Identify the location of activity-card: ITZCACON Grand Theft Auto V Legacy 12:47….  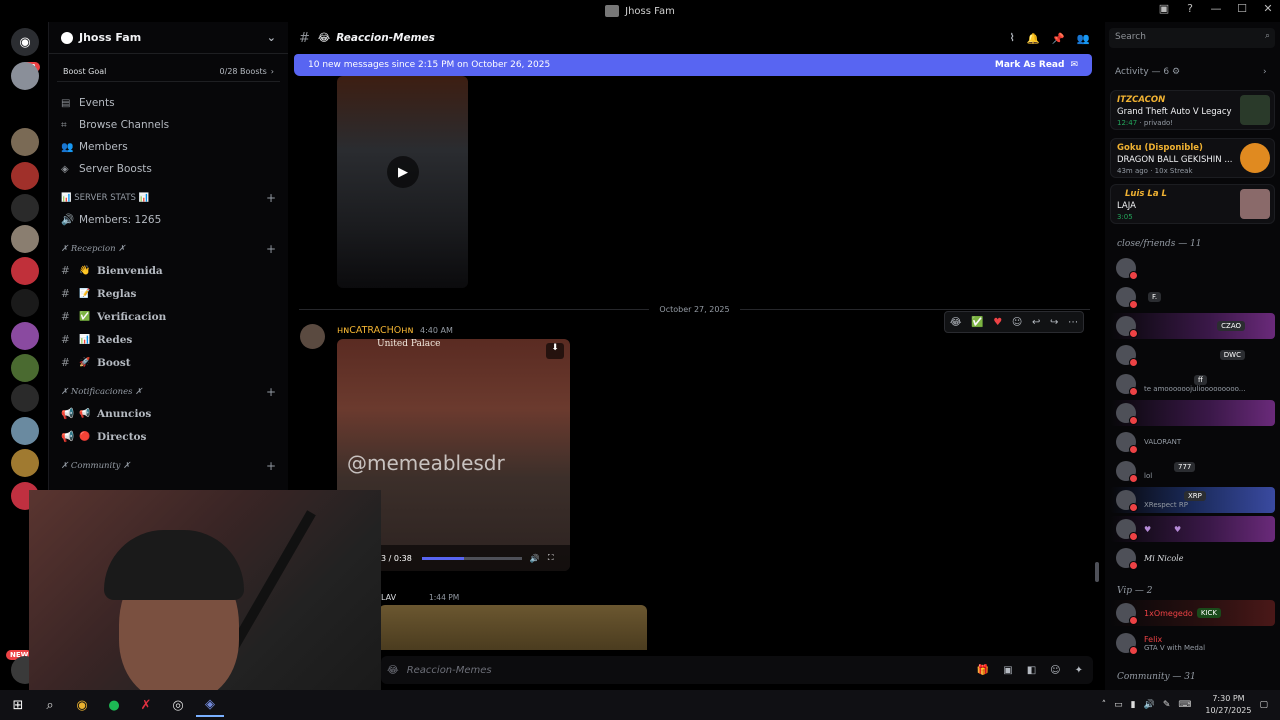
(1192, 110).